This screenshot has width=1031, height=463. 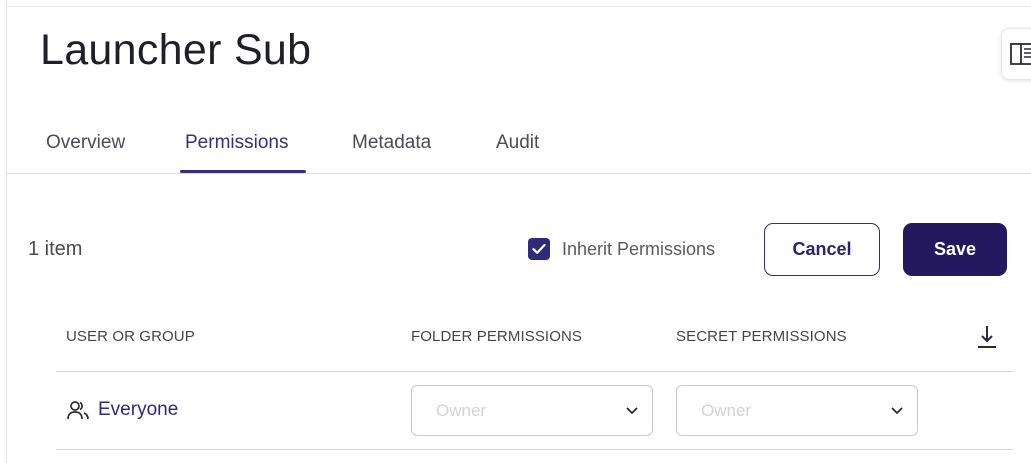 I want to click on check-icon, so click(x=539, y=248).